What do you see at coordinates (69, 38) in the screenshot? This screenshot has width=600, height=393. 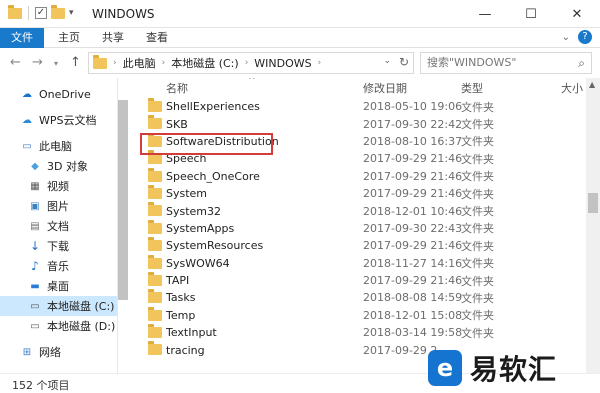 I see `tab-home: 主页` at bounding box center [69, 38].